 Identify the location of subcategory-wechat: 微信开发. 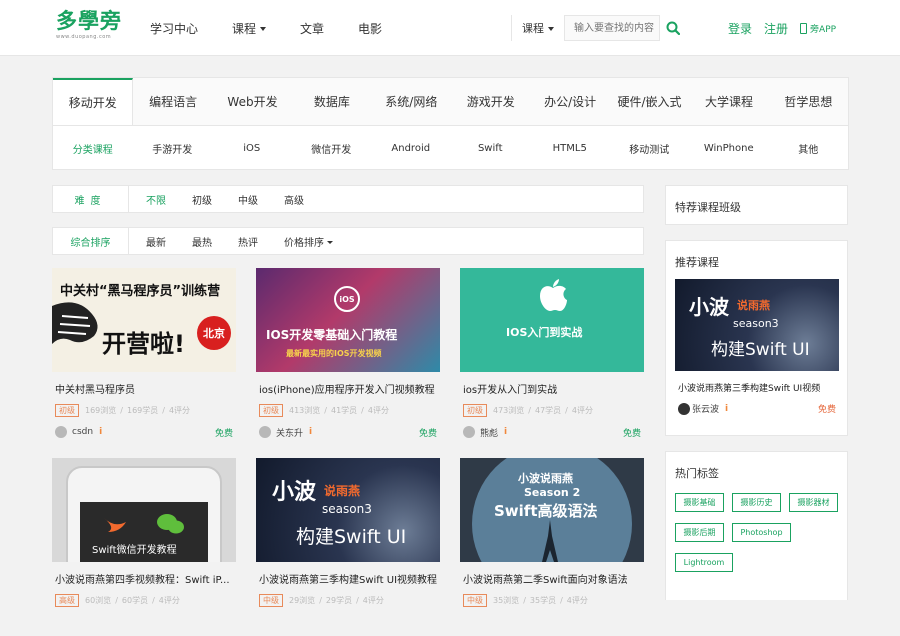
(332, 148).